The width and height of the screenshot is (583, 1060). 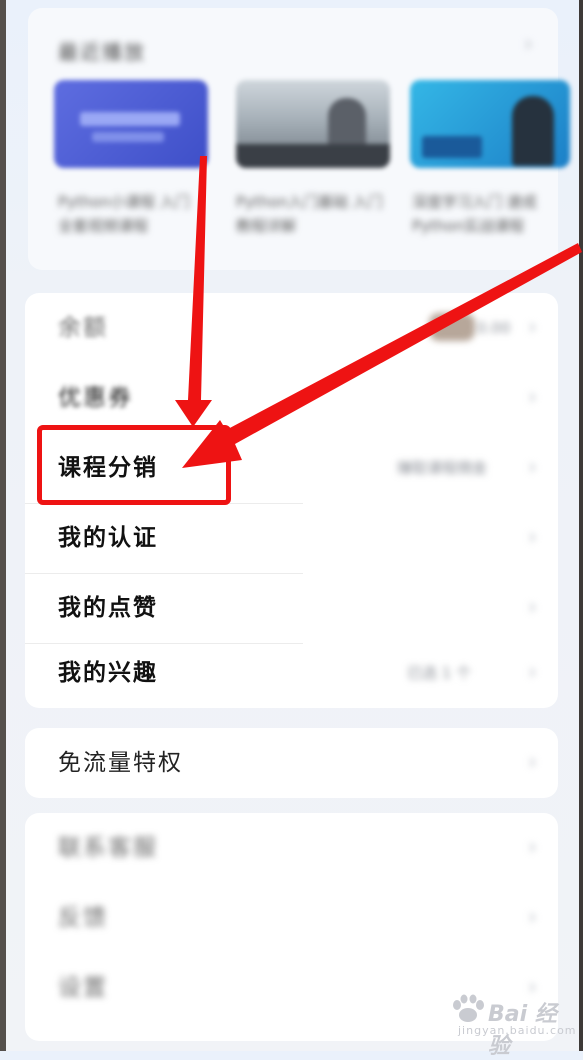 What do you see at coordinates (3, 525) in the screenshot?
I see `left-frame-edge` at bounding box center [3, 525].